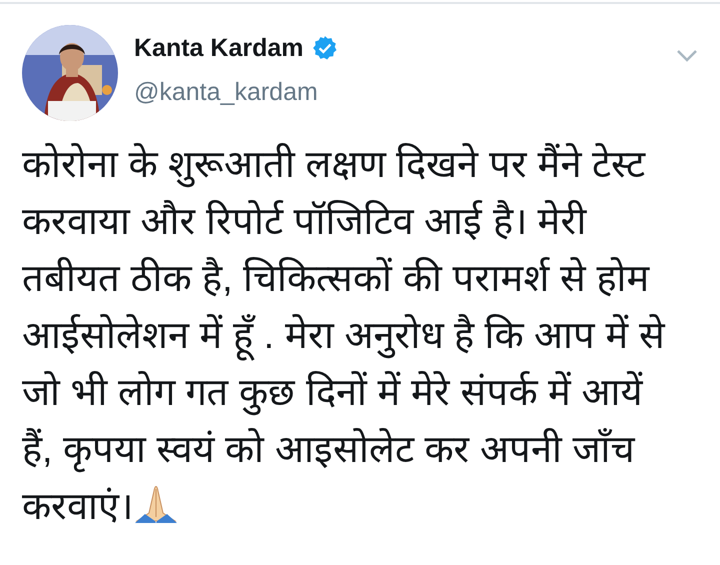 The width and height of the screenshot is (720, 565). What do you see at coordinates (77, 507) in the screenshot?
I see `tweet-text: करवाएं।` at bounding box center [77, 507].